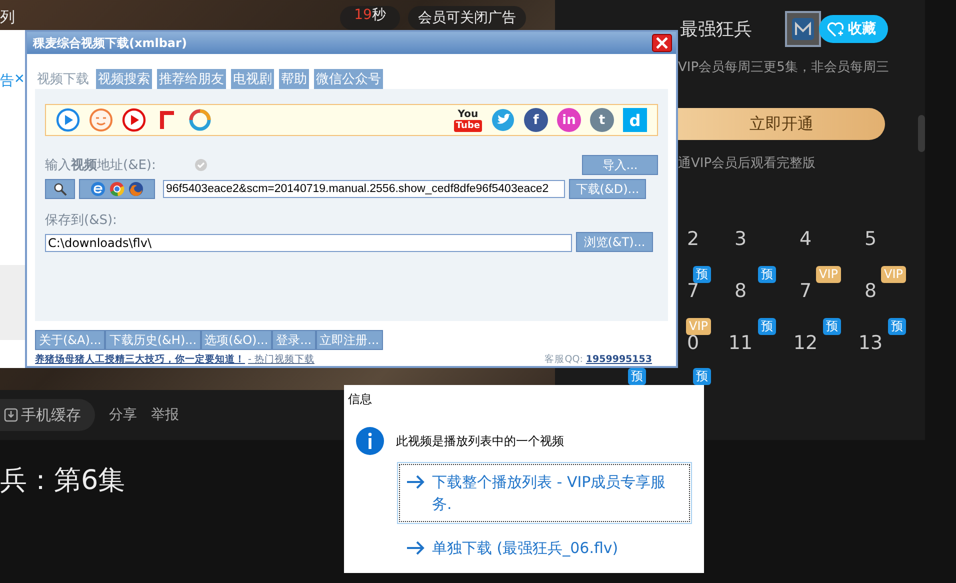 The image size is (956, 583). Describe the element at coordinates (740, 247) in the screenshot. I see `episode-number: 3` at that location.